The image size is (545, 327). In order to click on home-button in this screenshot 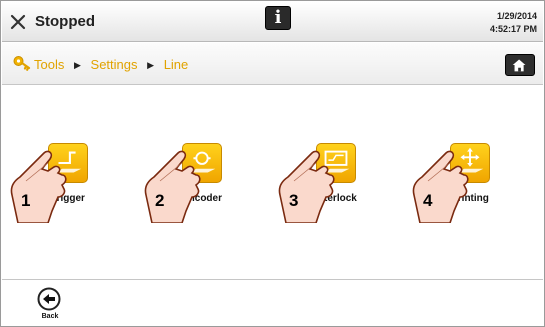, I will do `click(520, 65)`.